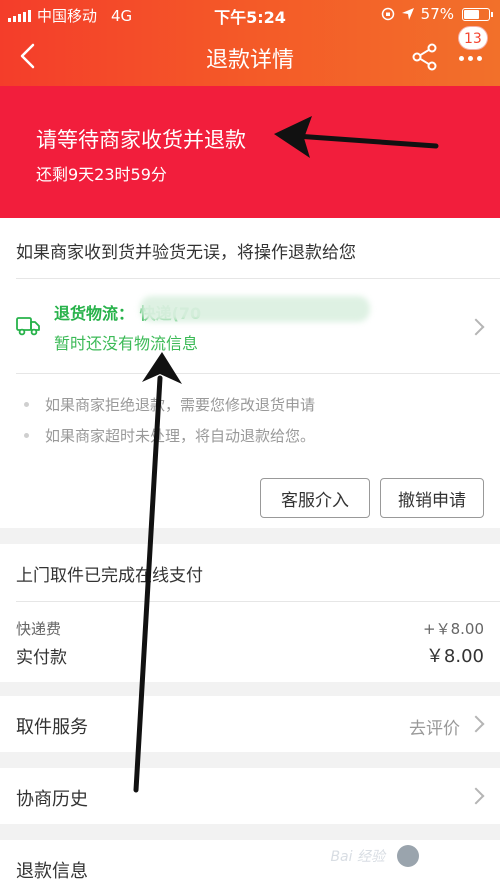 The width and height of the screenshot is (500, 889). Describe the element at coordinates (39, 629) in the screenshot. I see `shipping-fee-label: 快递费` at that location.